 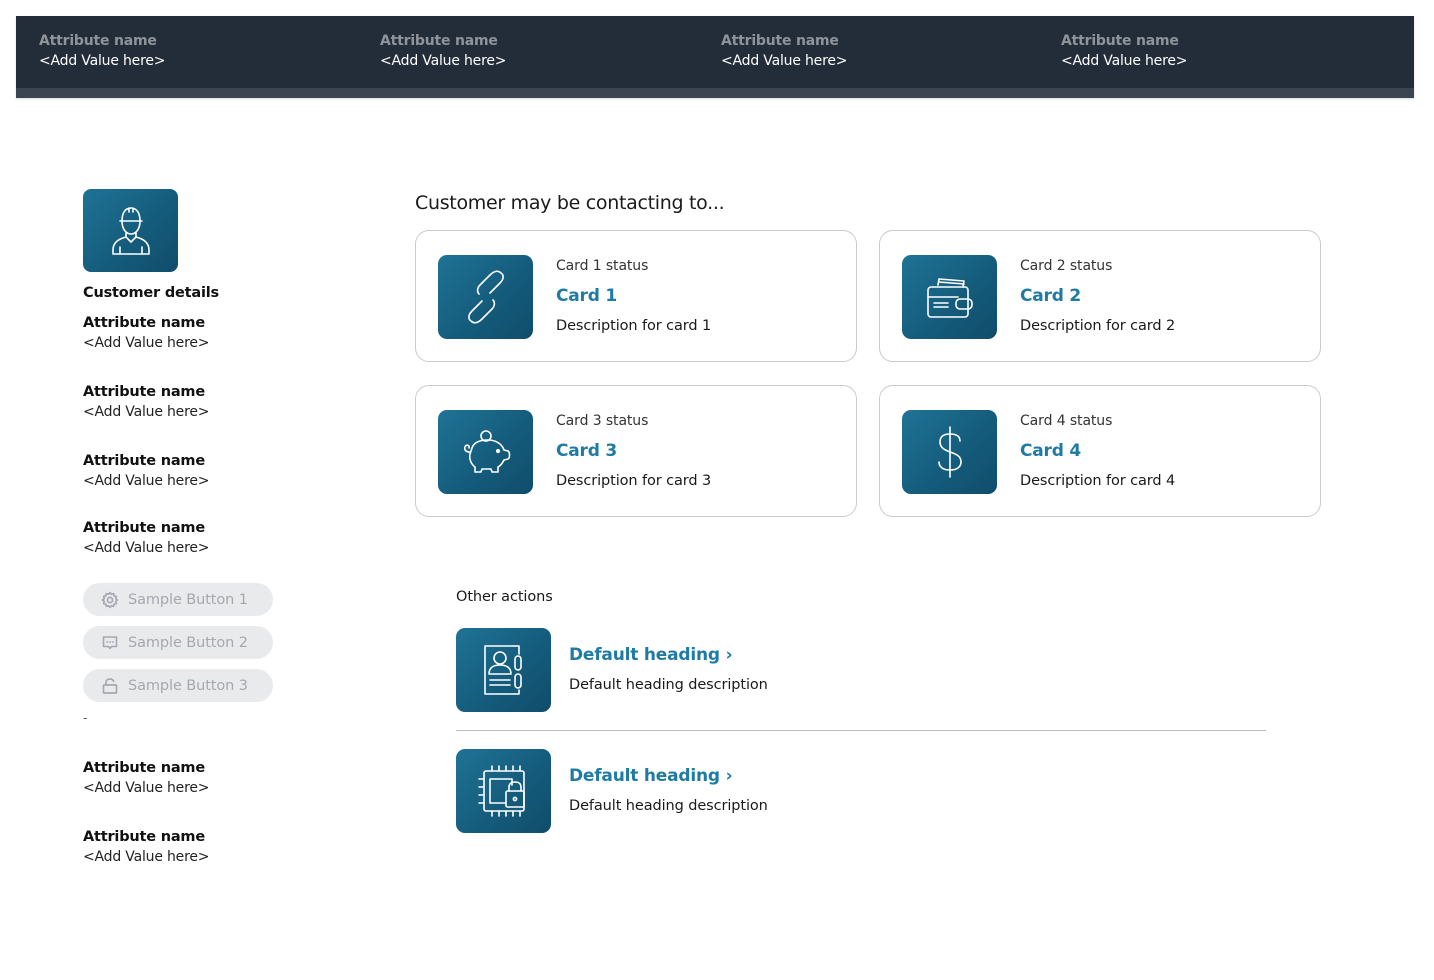 I want to click on sample-button-3: Sample Button 3, so click(x=178, y=685).